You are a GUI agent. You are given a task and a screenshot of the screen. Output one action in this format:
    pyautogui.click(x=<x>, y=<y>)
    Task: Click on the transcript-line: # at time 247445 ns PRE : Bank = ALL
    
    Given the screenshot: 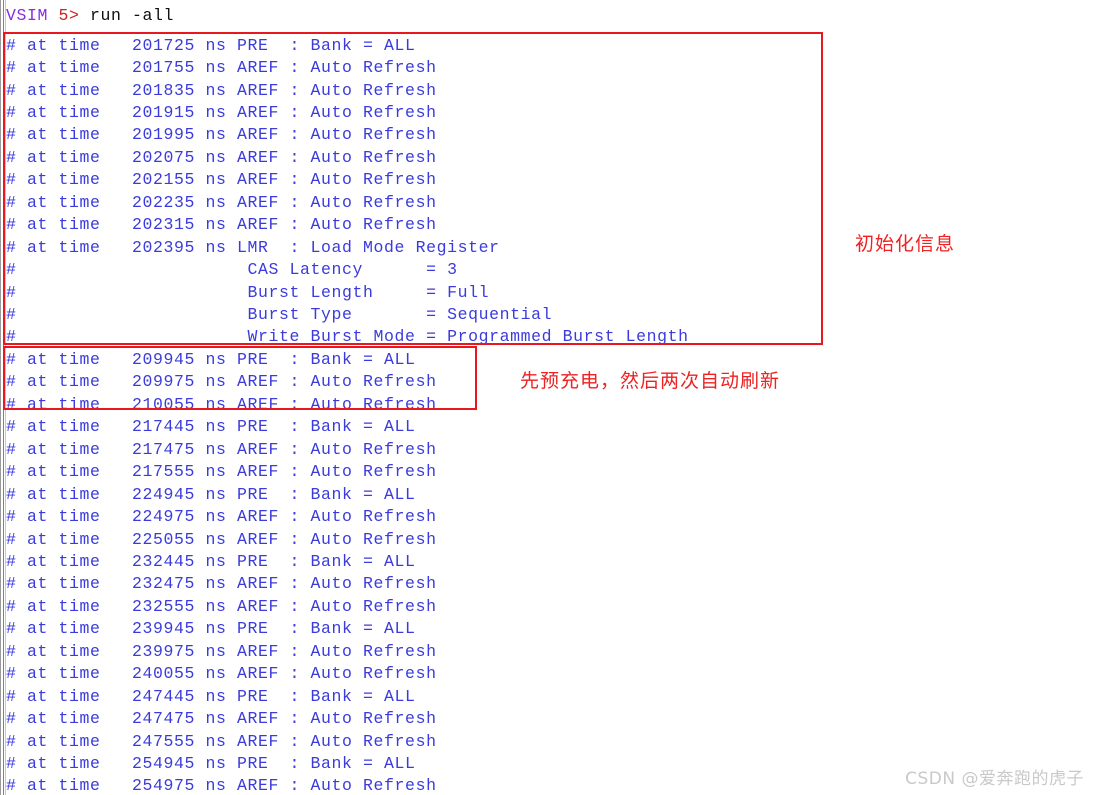 What is the action you would take?
    pyautogui.click(x=211, y=696)
    